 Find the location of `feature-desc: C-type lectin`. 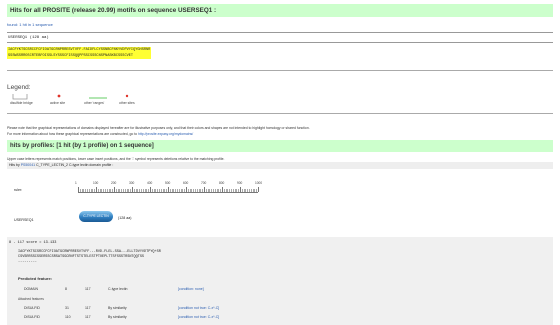

feature-desc: C-type lectin is located at coordinates (118, 289).